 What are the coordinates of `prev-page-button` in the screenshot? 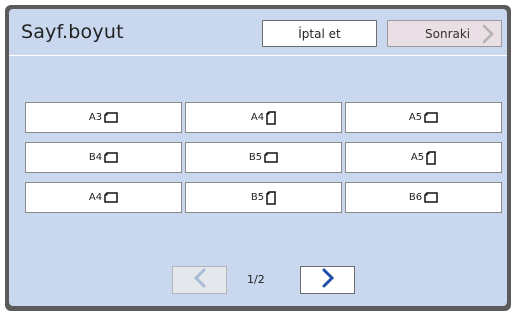 It's located at (199, 280).